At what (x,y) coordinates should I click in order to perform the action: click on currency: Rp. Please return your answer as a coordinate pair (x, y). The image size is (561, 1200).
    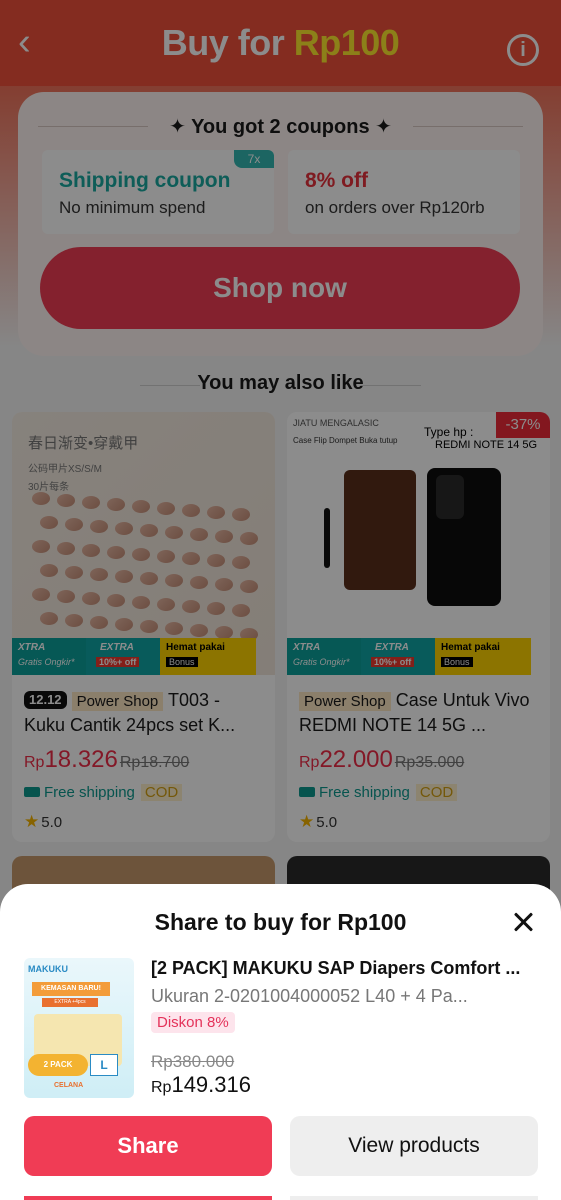
    Looking at the image, I should click on (161, 1087).